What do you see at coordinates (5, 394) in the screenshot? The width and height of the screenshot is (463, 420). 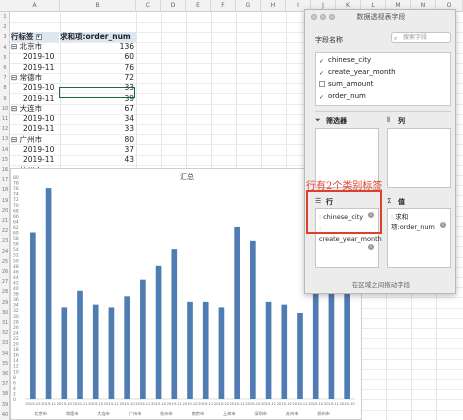 I see `row-header: 38` at bounding box center [5, 394].